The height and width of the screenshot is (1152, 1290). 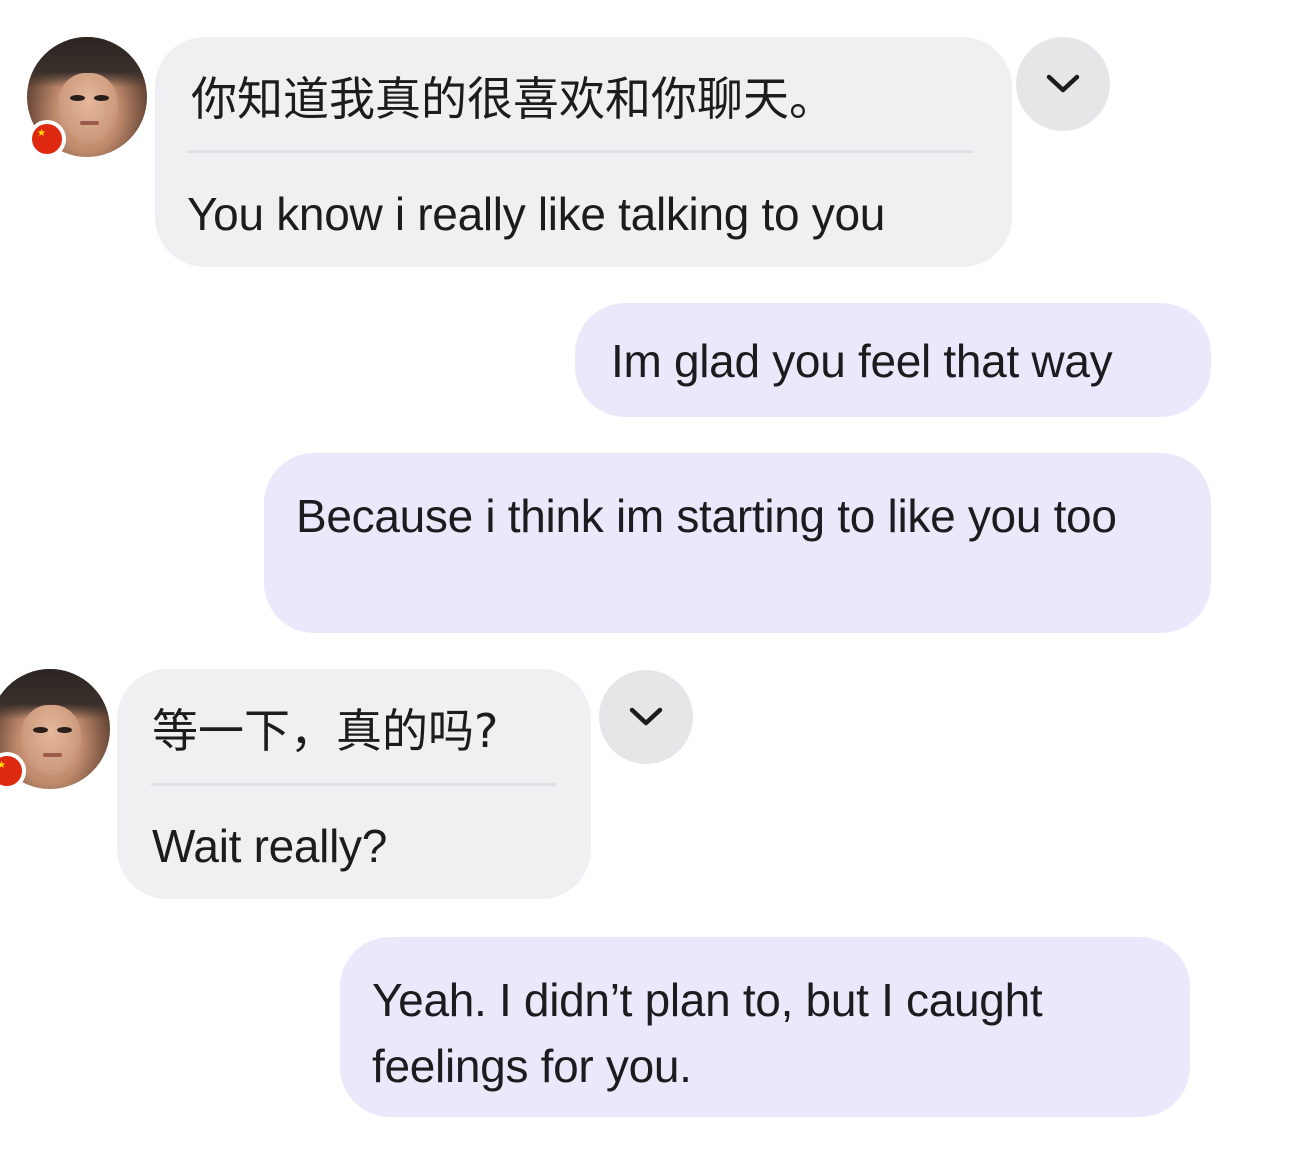 I want to click on message-bubble-incoming: 等一下，真的吗? Wait really?, so click(x=354, y=784).